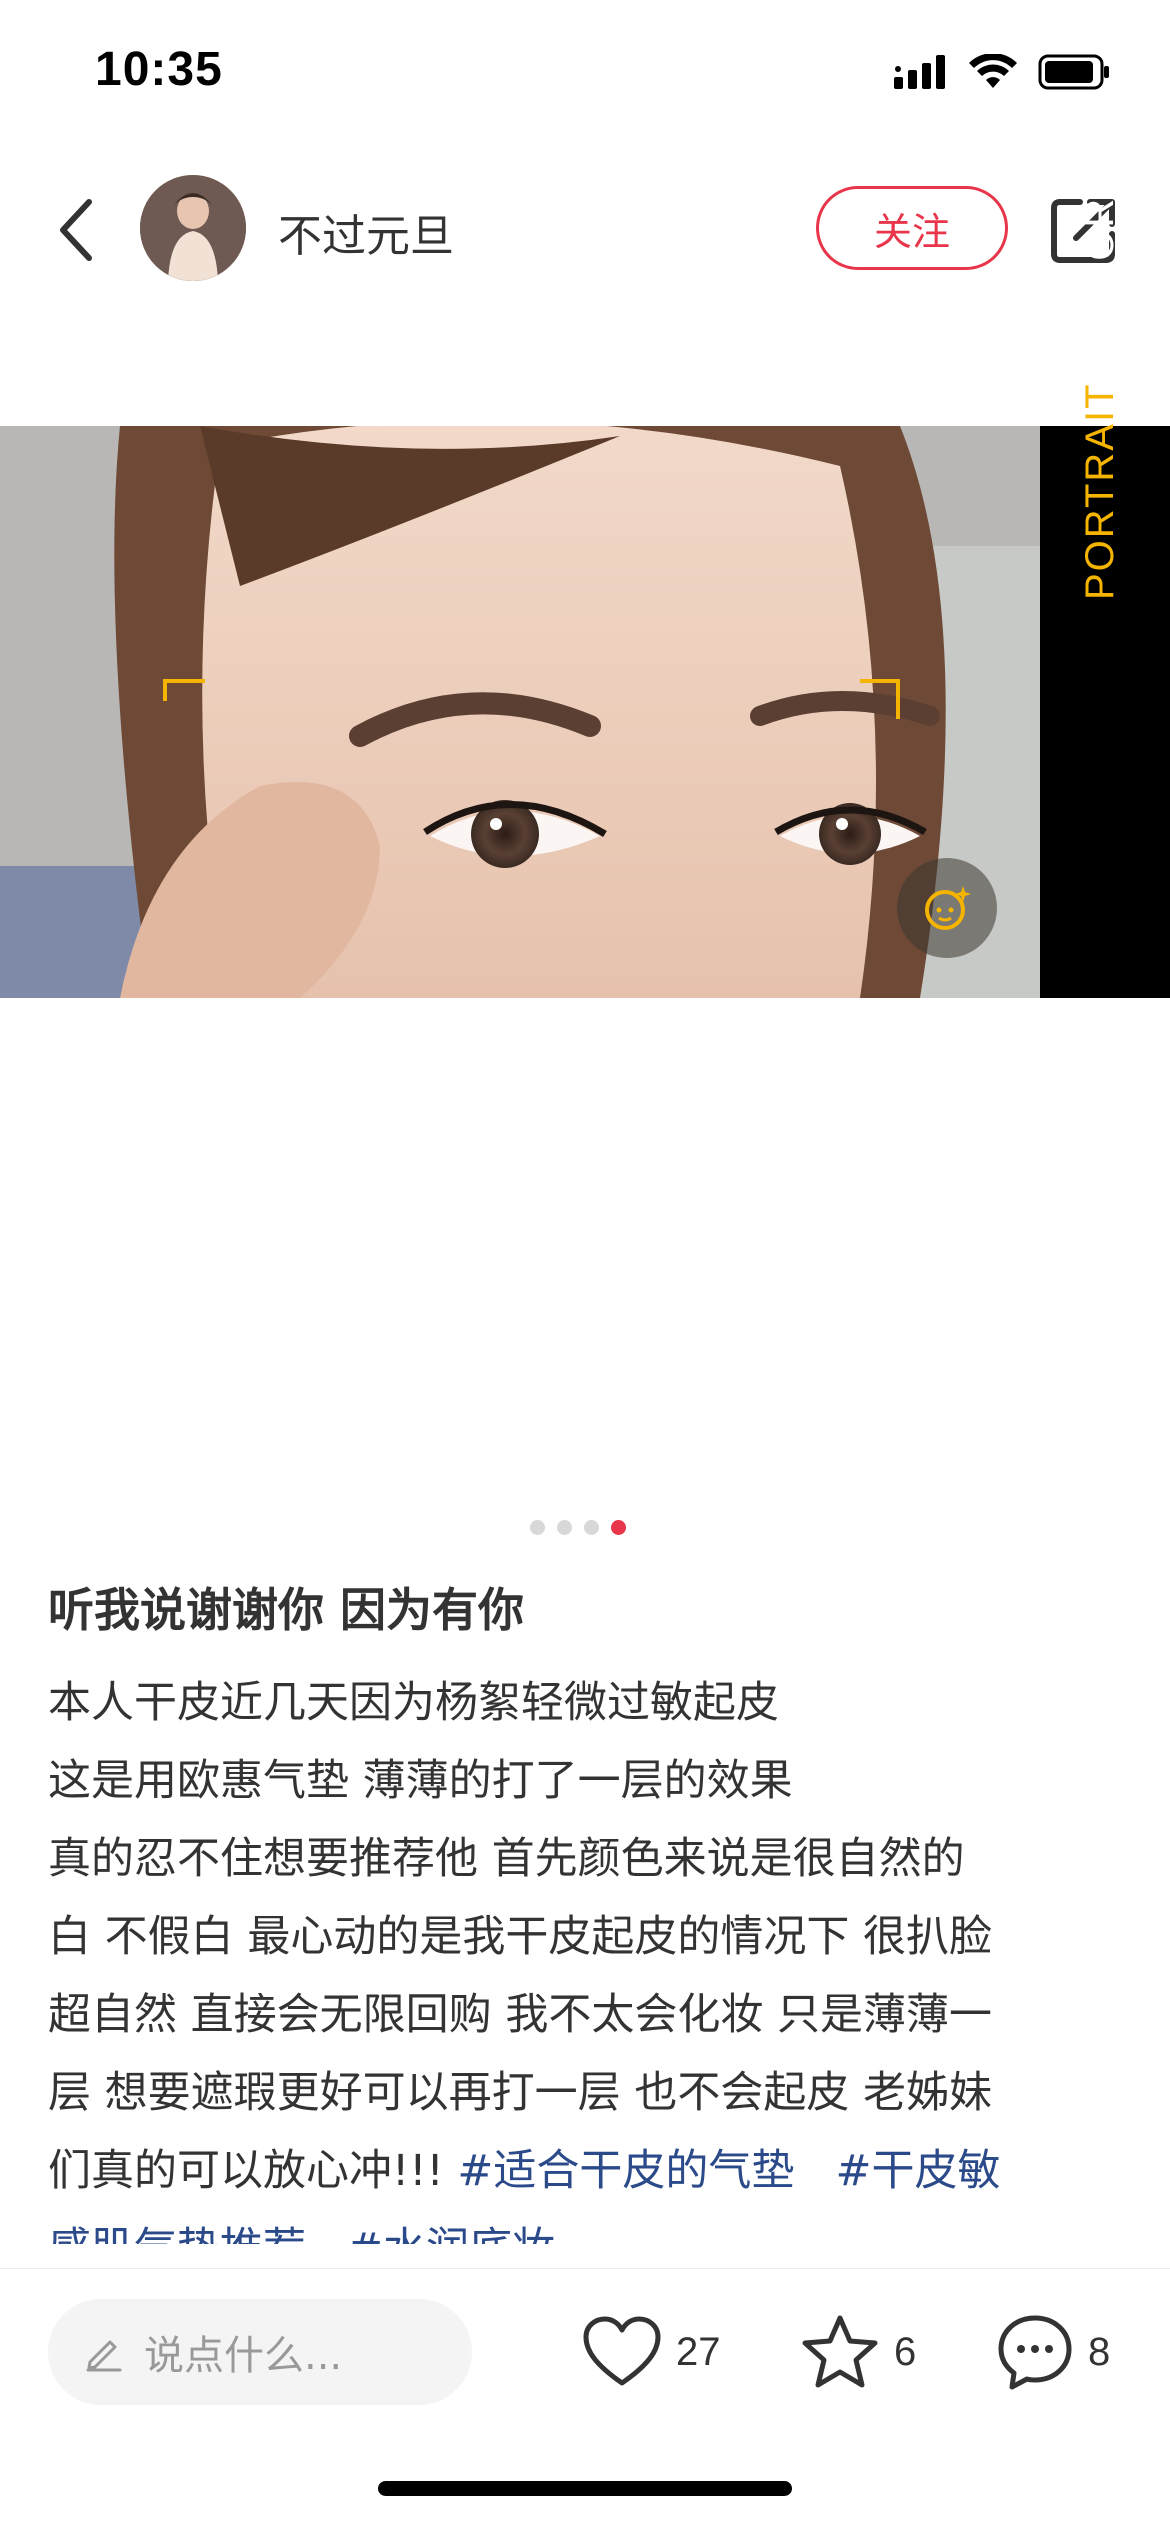  What do you see at coordinates (993, 71) in the screenshot?
I see `wifi-icon` at bounding box center [993, 71].